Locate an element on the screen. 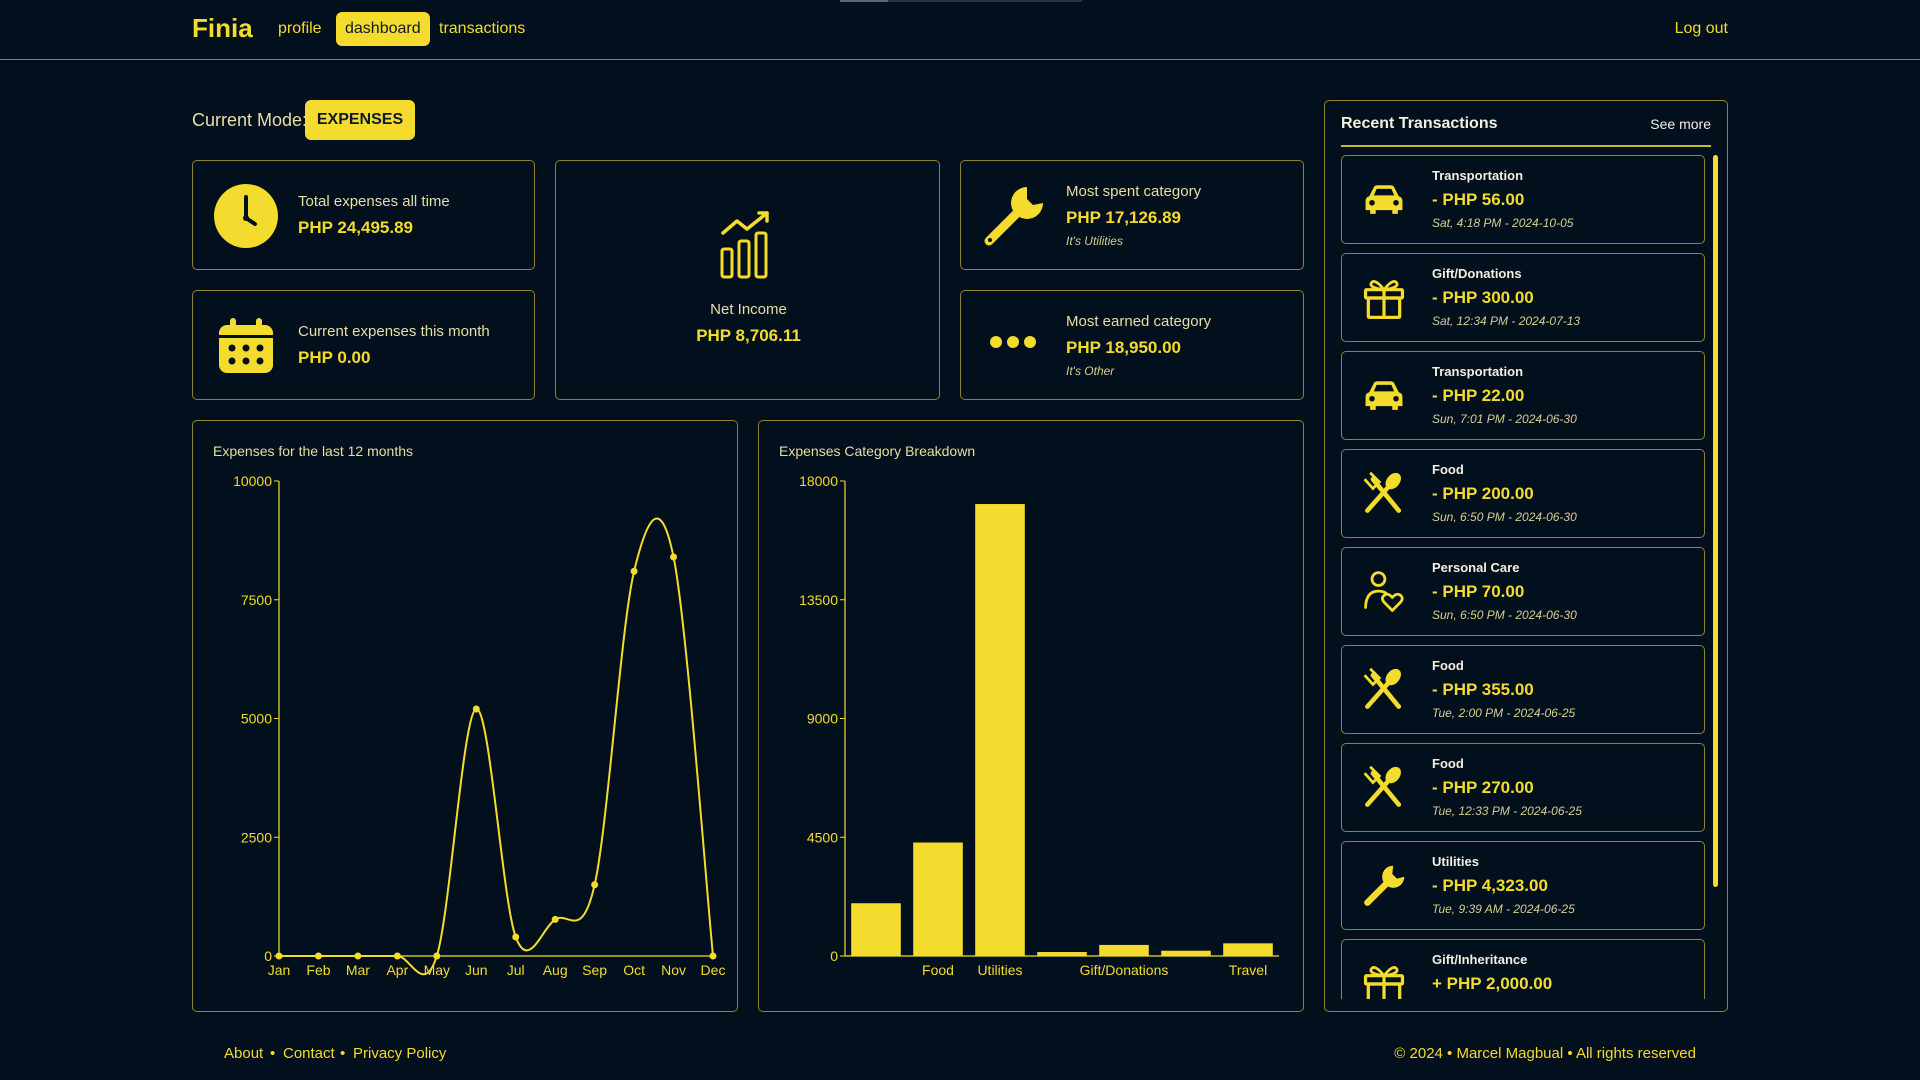 This screenshot has height=1080, width=1920. most-earned-label: Most earned category is located at coordinates (1139, 321).